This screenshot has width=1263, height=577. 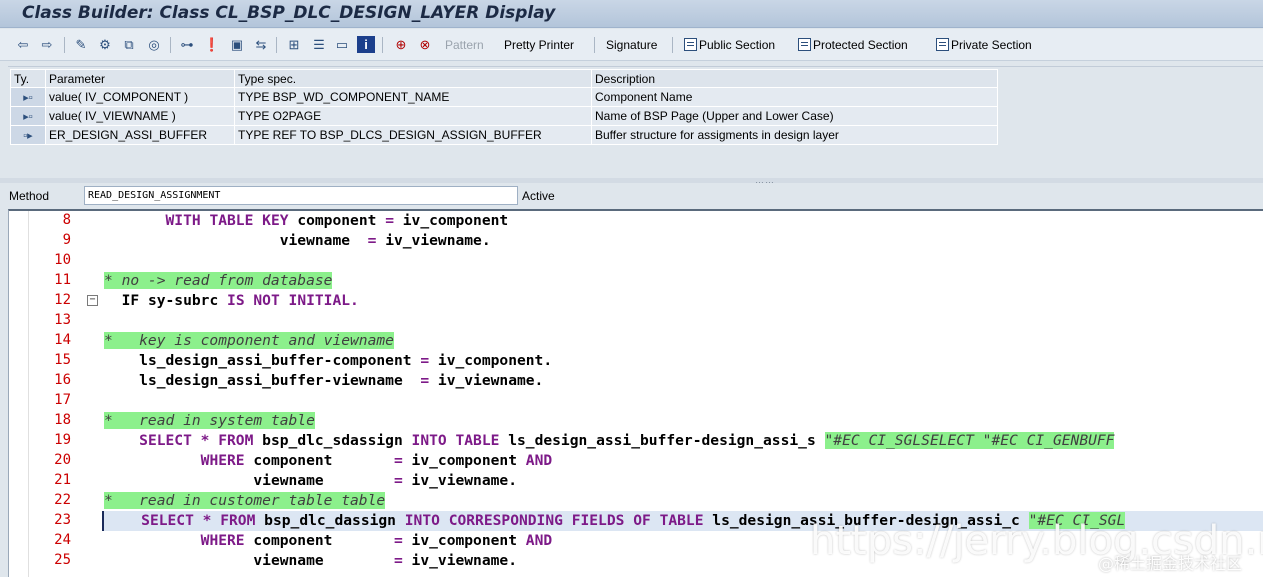 I want to click on code-text: * no -> read from database, so click(x=682, y=281).